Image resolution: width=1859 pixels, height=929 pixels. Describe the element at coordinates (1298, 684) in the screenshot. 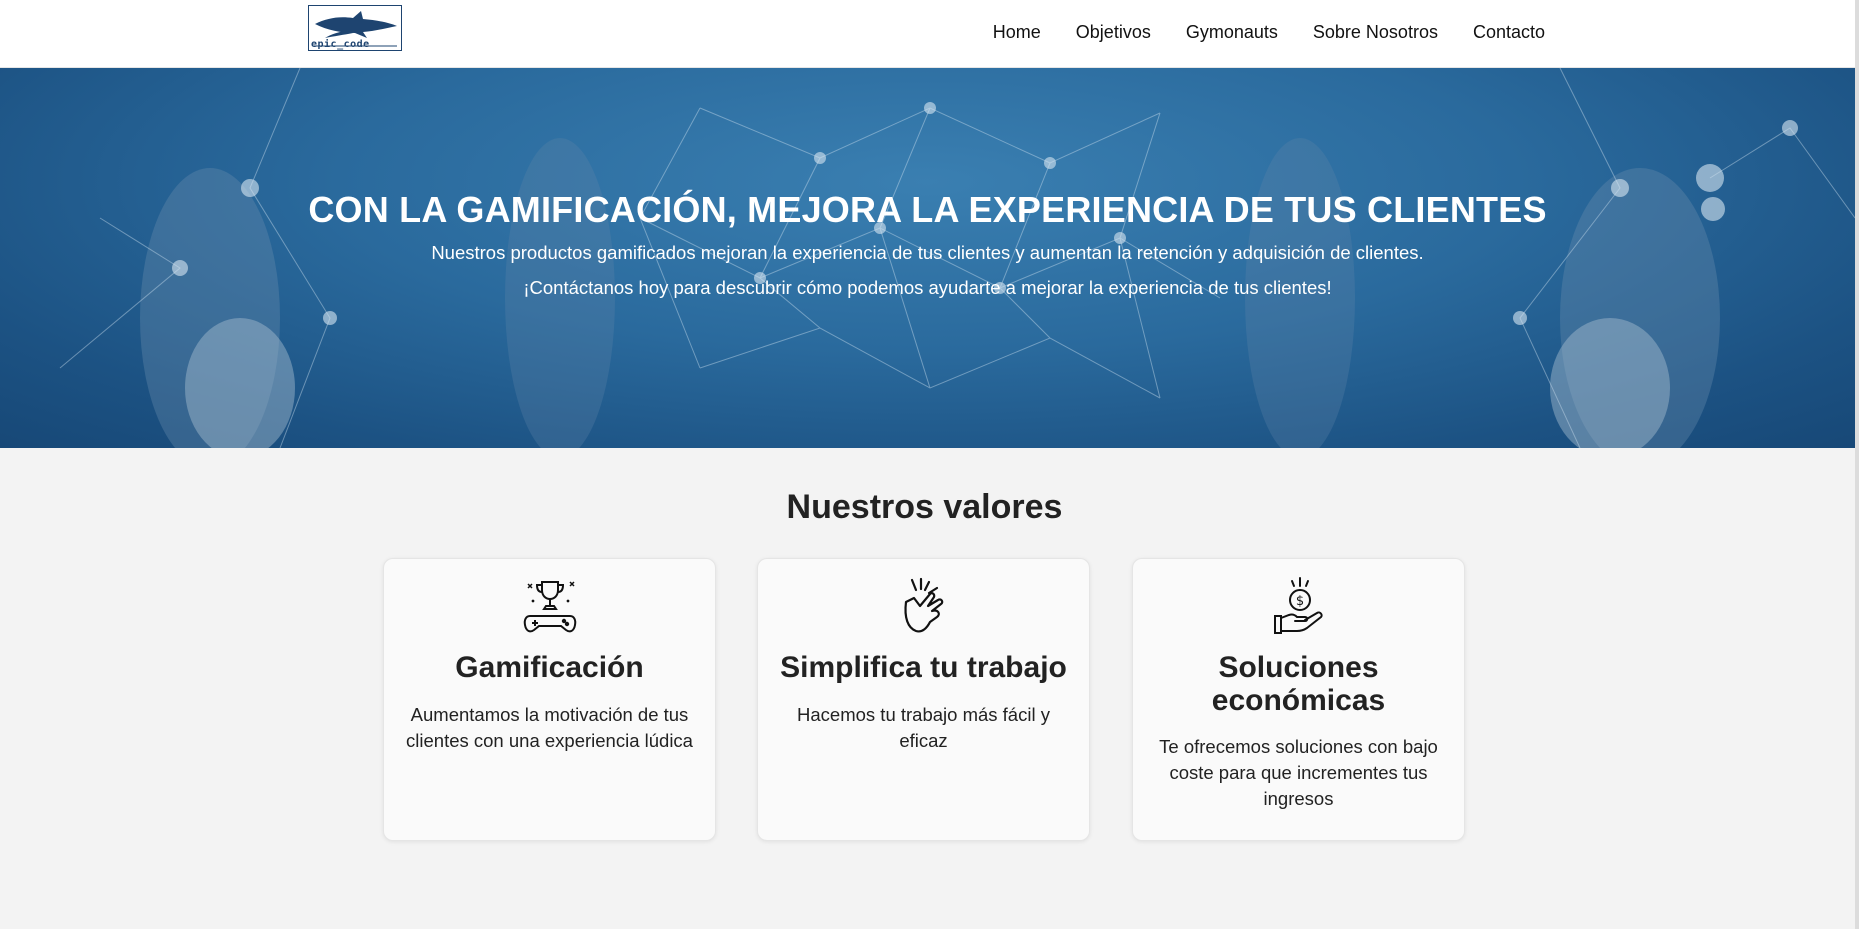

I see `card-title: Soluciones económicas` at that location.